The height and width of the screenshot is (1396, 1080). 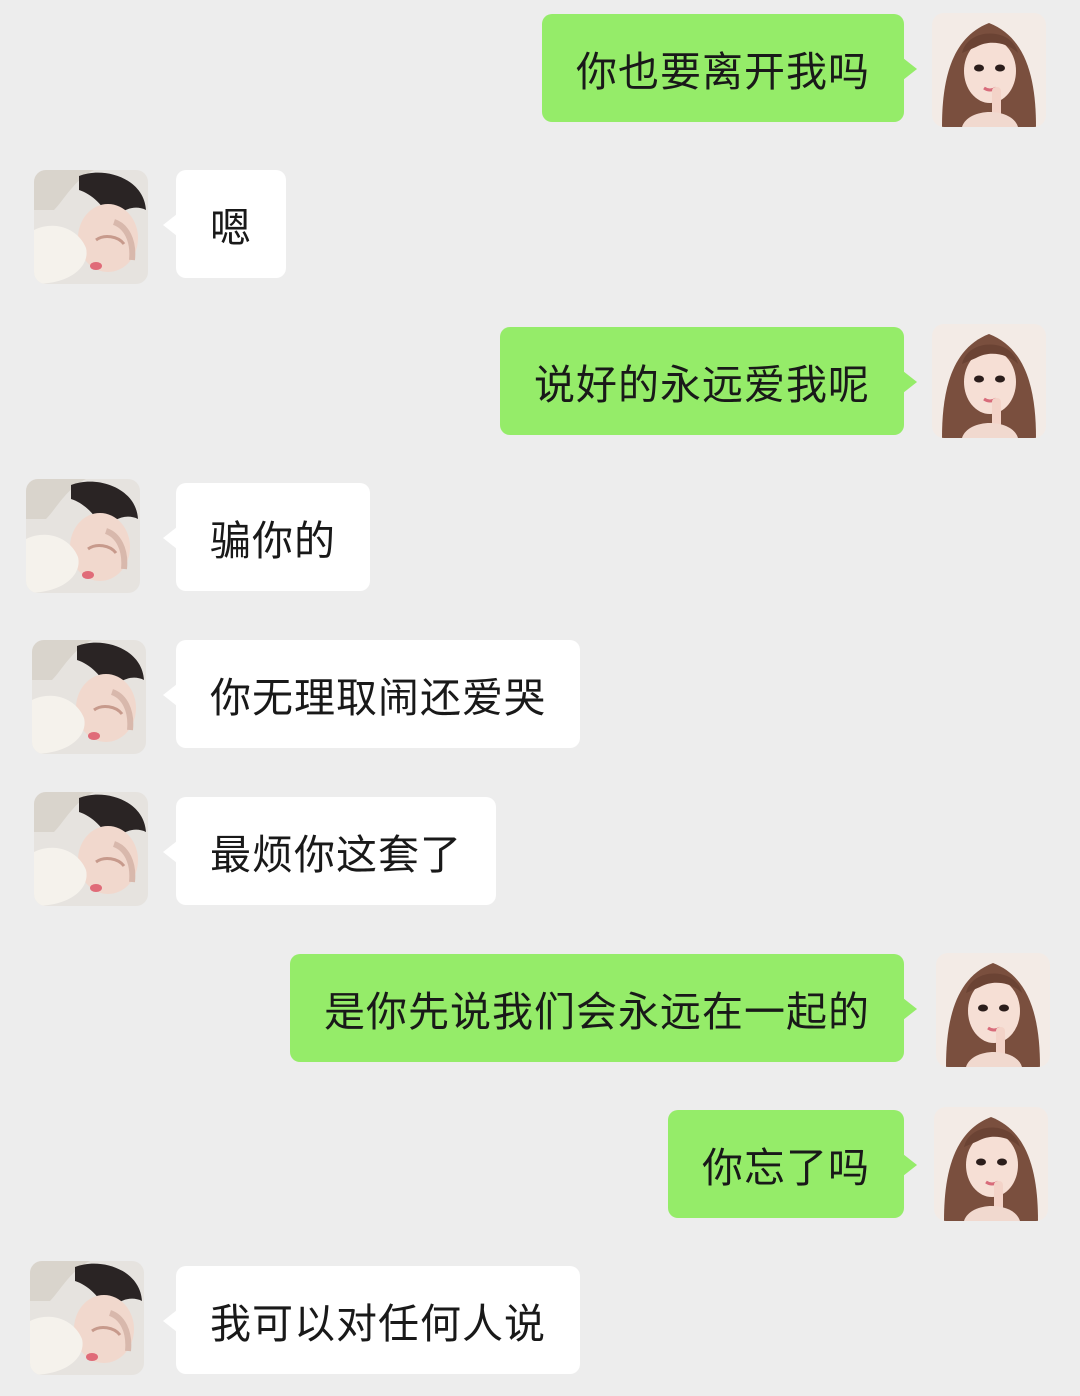 I want to click on message-bubble-incoming: 嗯, so click(x=224, y=224).